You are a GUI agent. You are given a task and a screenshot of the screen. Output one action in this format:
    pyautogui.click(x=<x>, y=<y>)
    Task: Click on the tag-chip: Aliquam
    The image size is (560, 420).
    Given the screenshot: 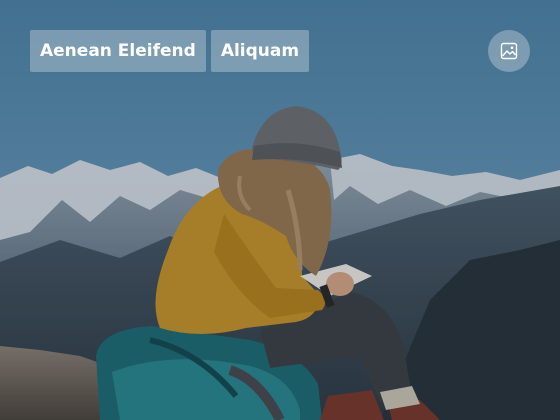 What is the action you would take?
    pyautogui.click(x=260, y=51)
    